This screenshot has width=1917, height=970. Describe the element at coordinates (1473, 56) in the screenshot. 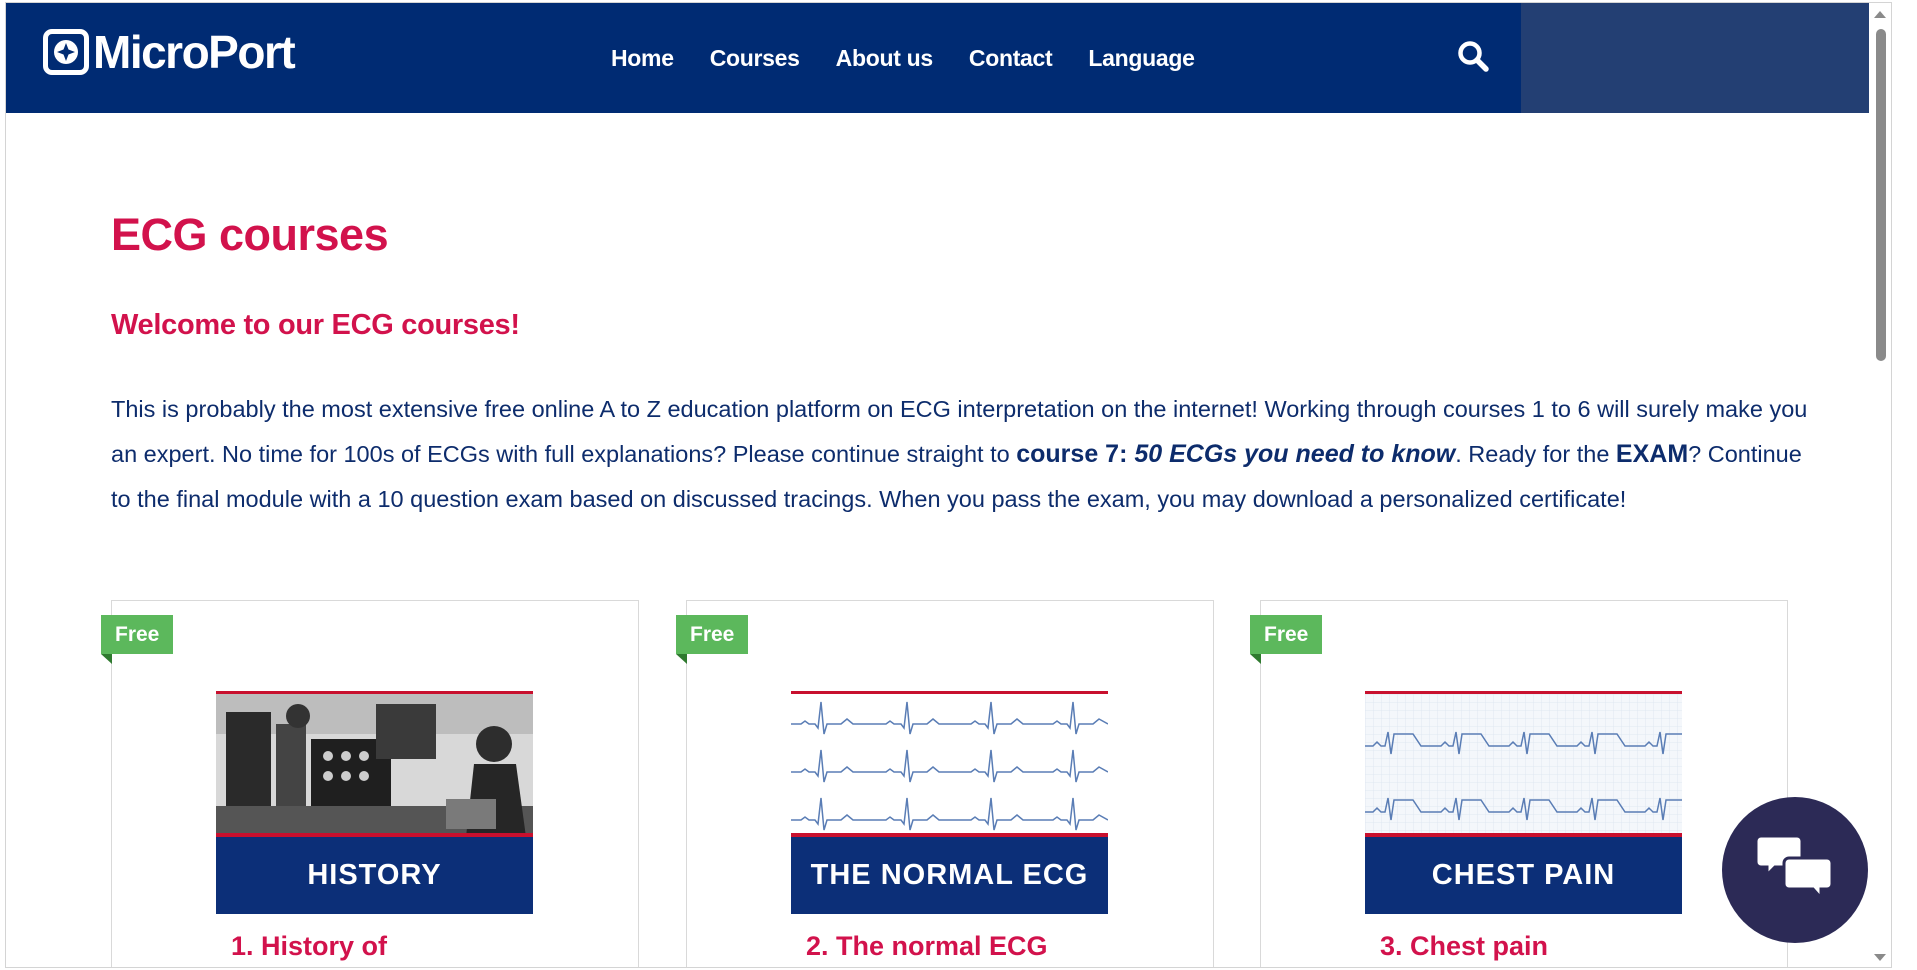

I see `search-icon` at that location.